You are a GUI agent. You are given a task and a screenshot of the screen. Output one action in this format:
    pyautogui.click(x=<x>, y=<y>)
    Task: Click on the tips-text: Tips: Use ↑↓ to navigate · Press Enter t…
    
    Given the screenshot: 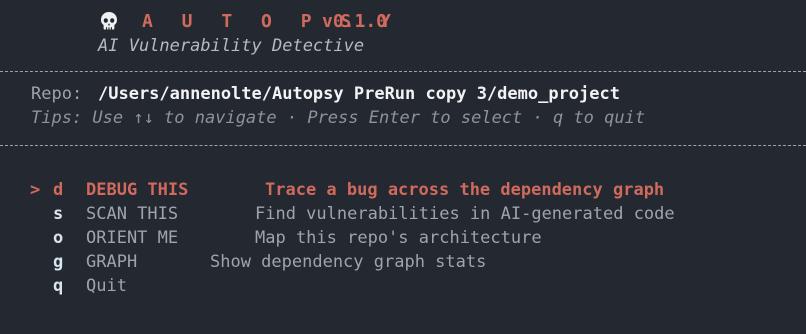 What is the action you would take?
    pyautogui.click(x=338, y=118)
    